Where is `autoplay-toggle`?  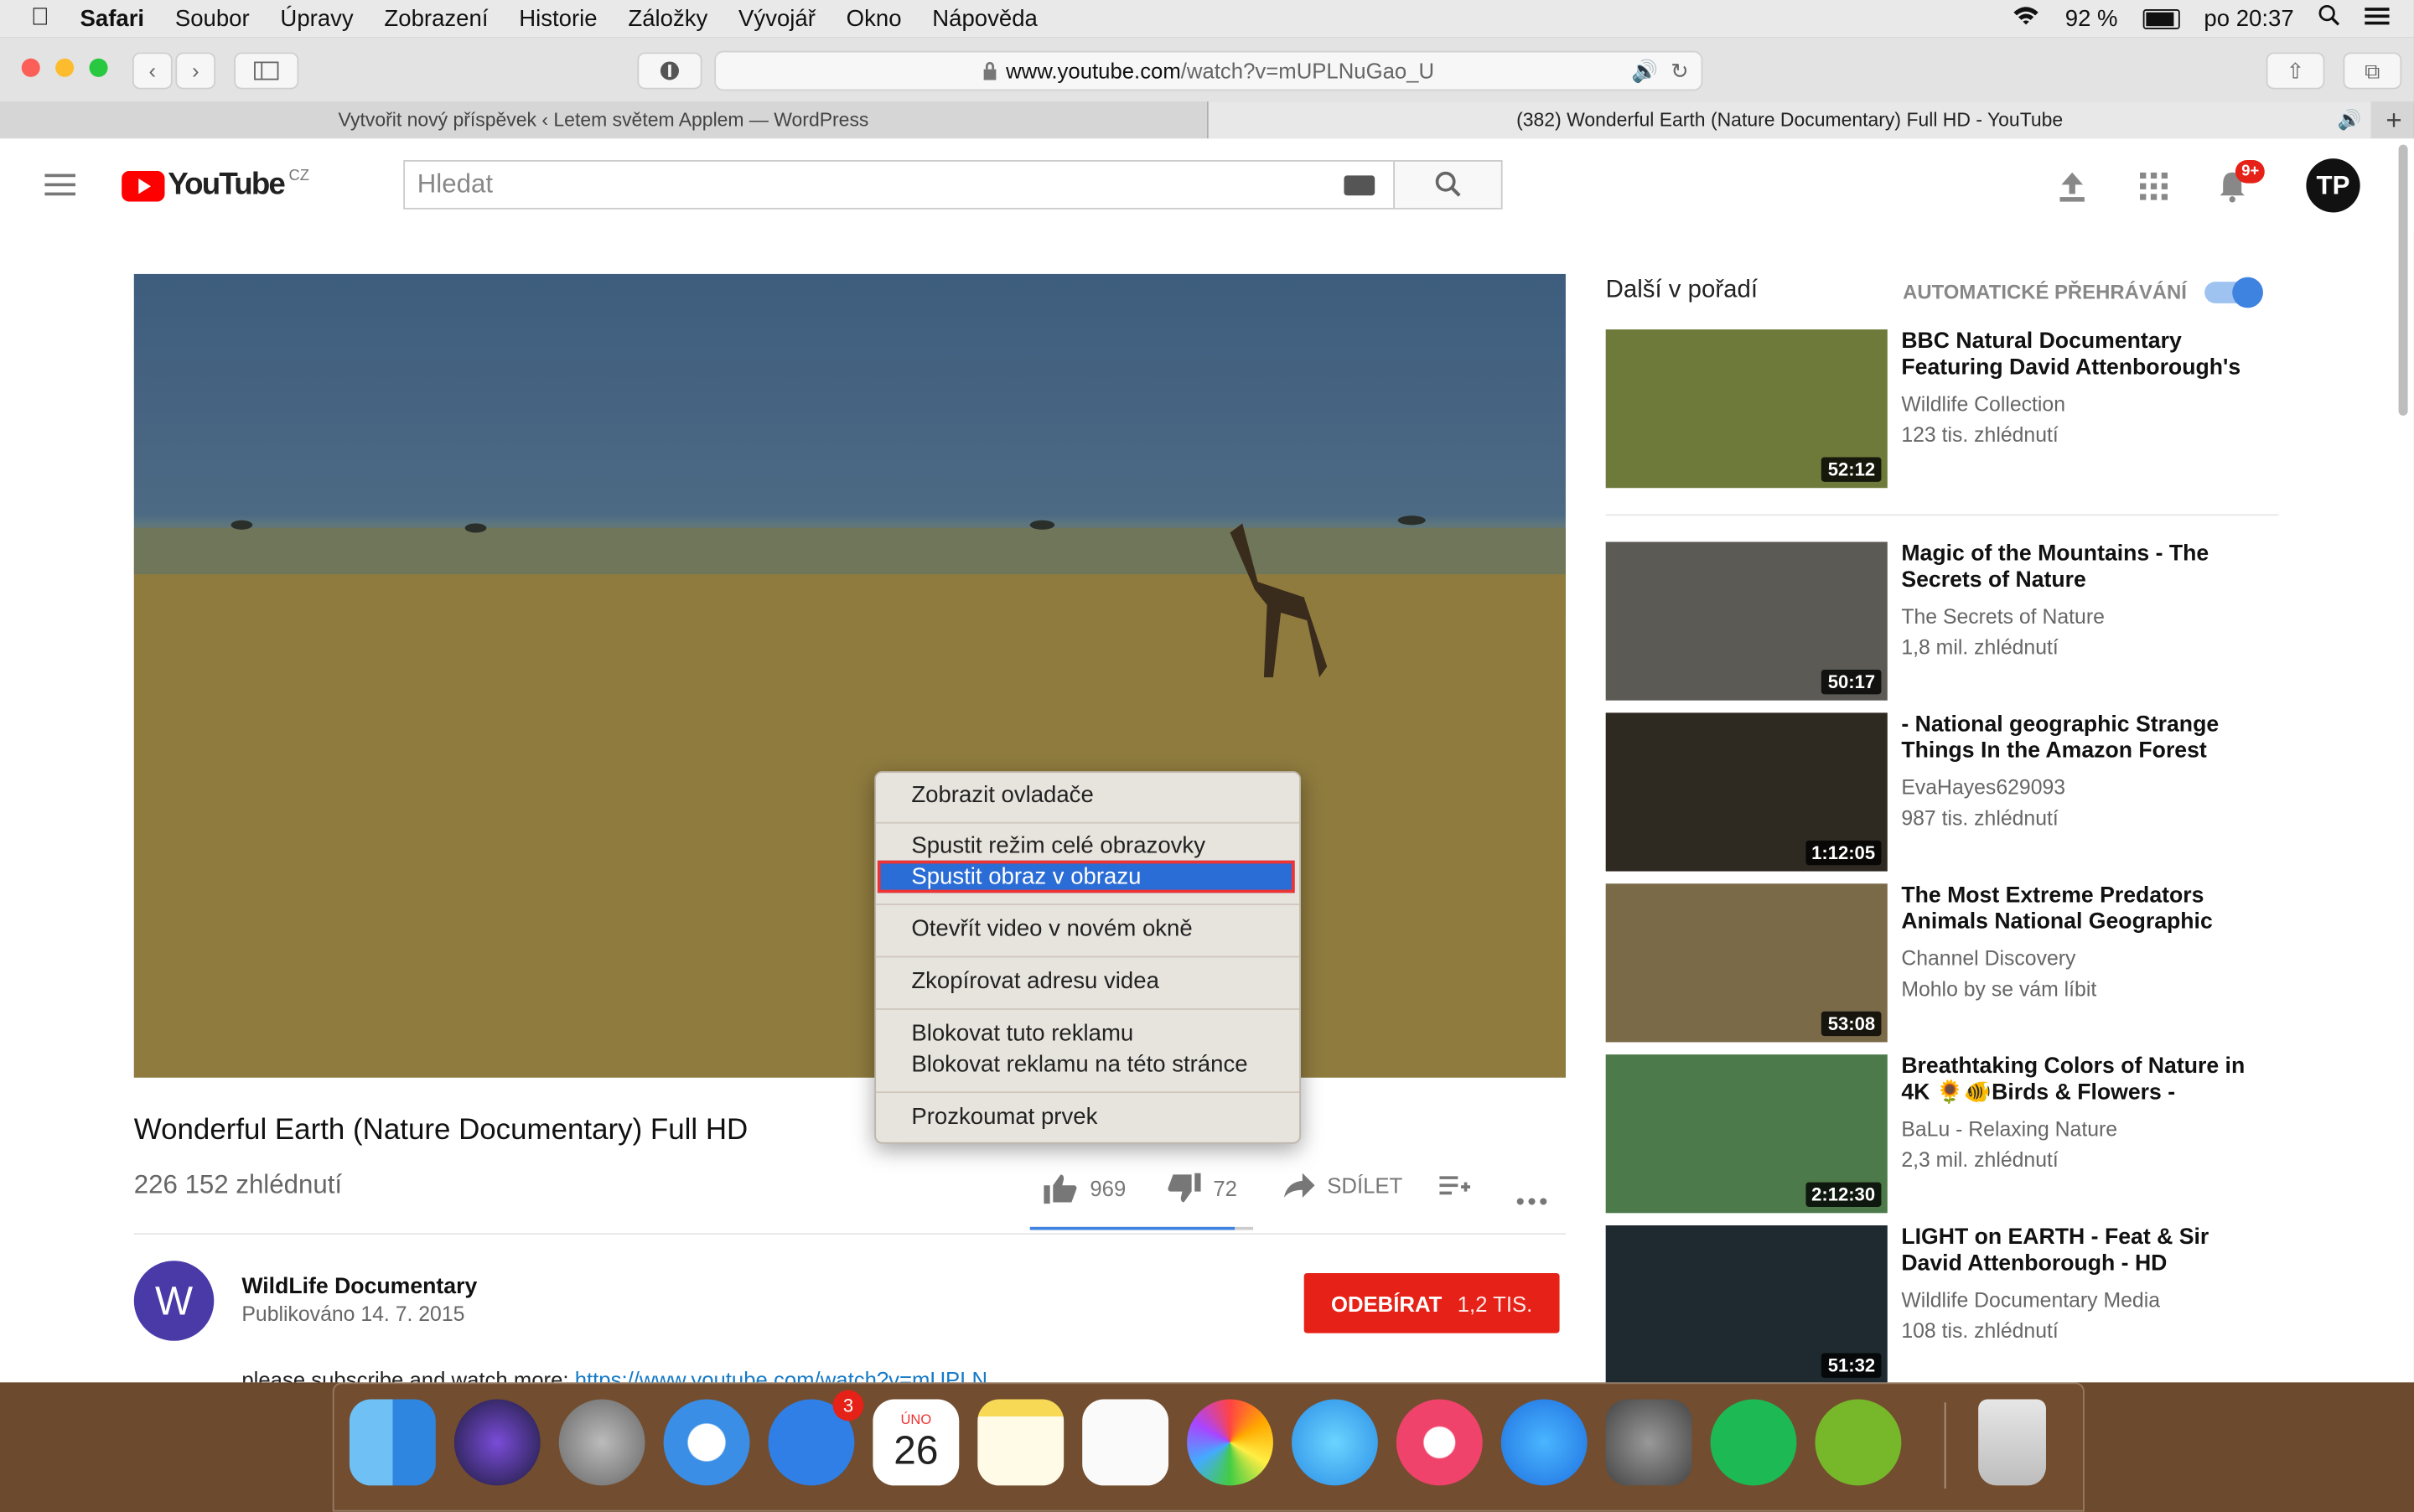
autoplay-toggle is located at coordinates (2234, 292).